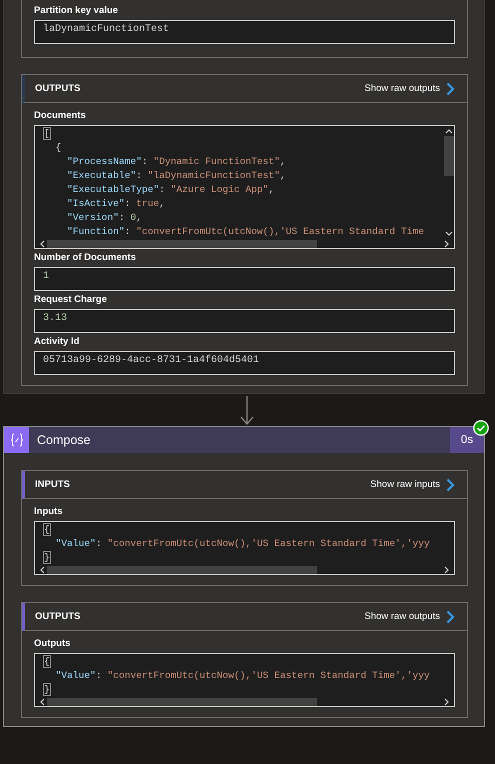  What do you see at coordinates (244, 279) in the screenshot?
I see `value-field: 1` at bounding box center [244, 279].